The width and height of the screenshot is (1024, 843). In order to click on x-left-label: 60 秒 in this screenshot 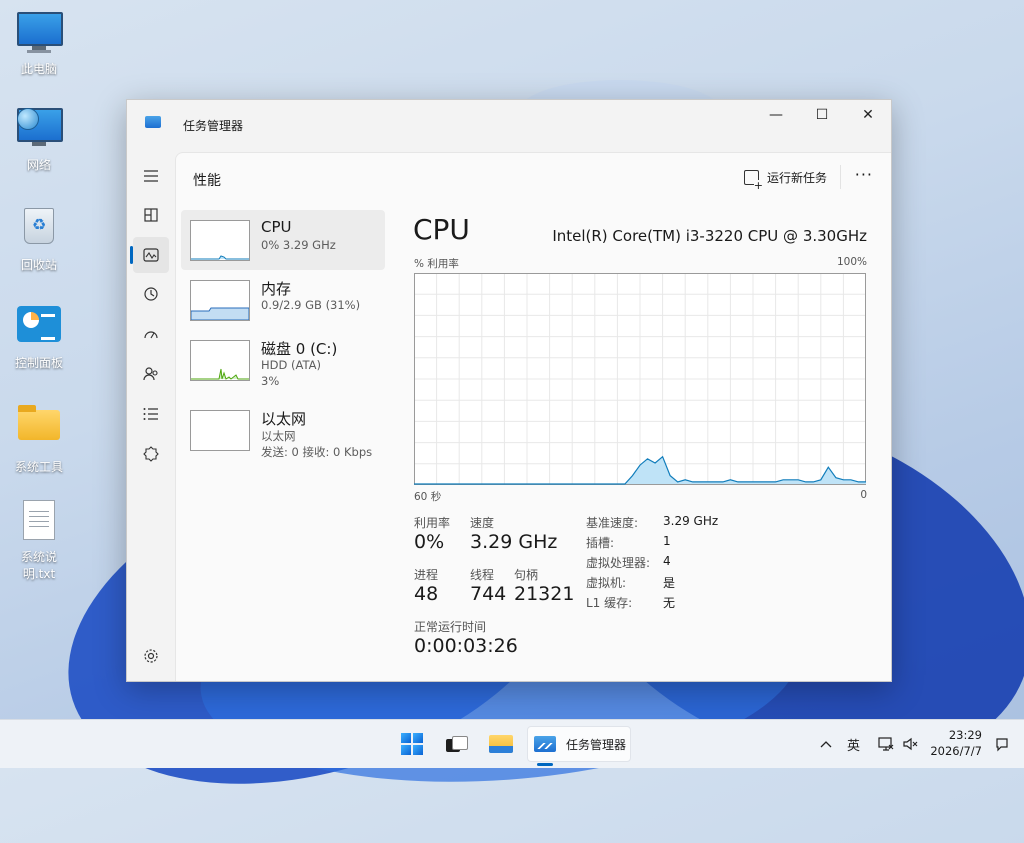, I will do `click(428, 497)`.